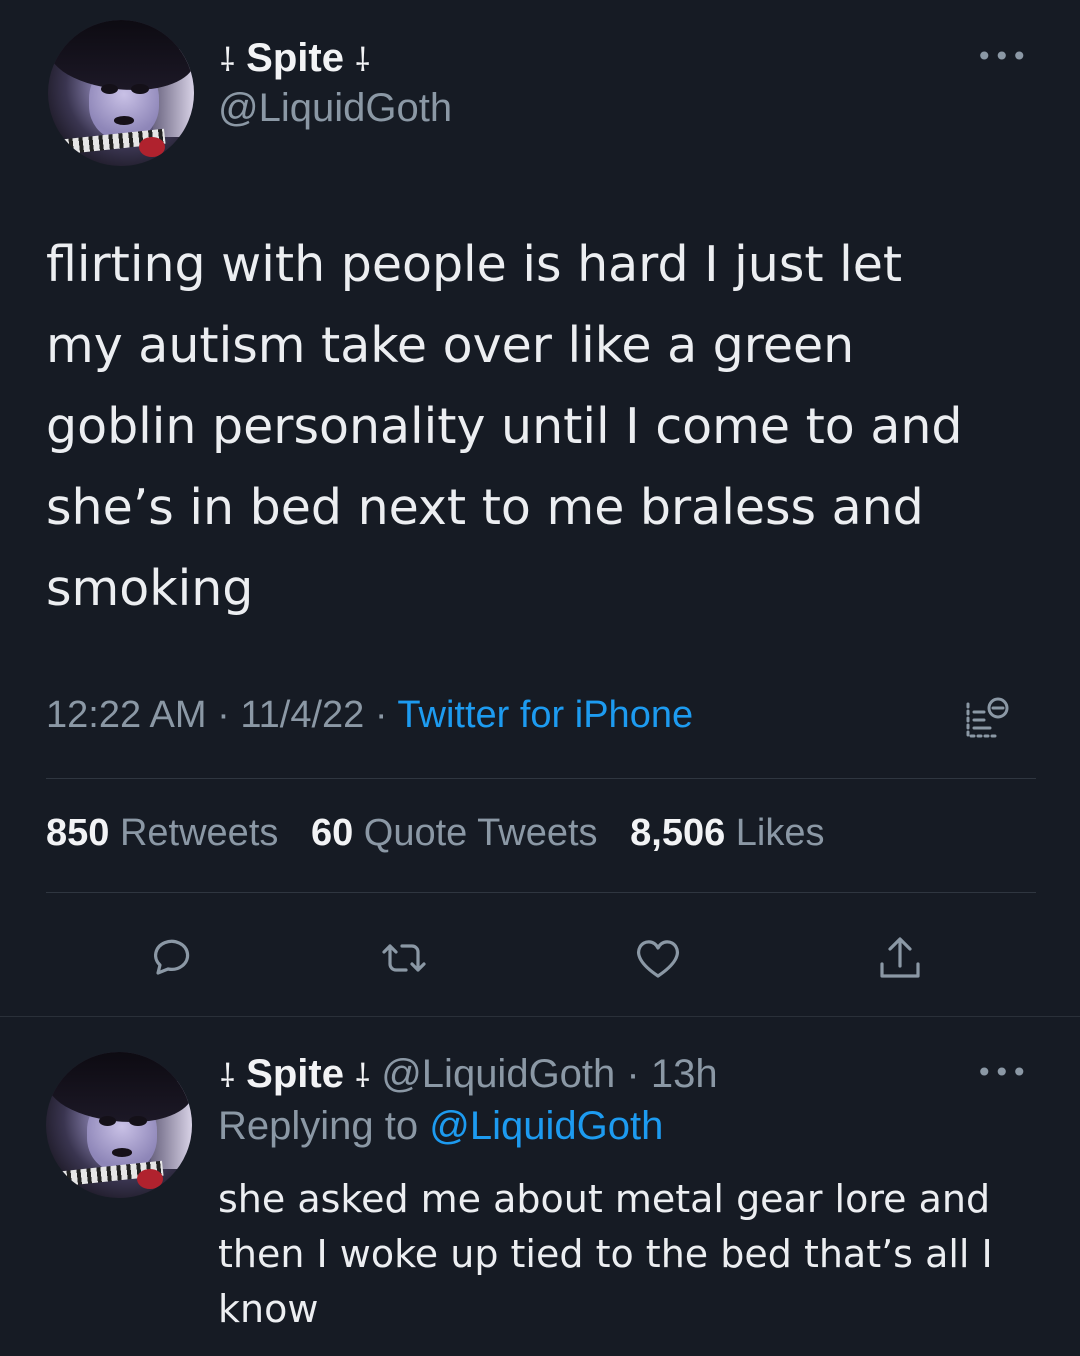 The height and width of the screenshot is (1356, 1080). I want to click on heart-icon, so click(658, 958).